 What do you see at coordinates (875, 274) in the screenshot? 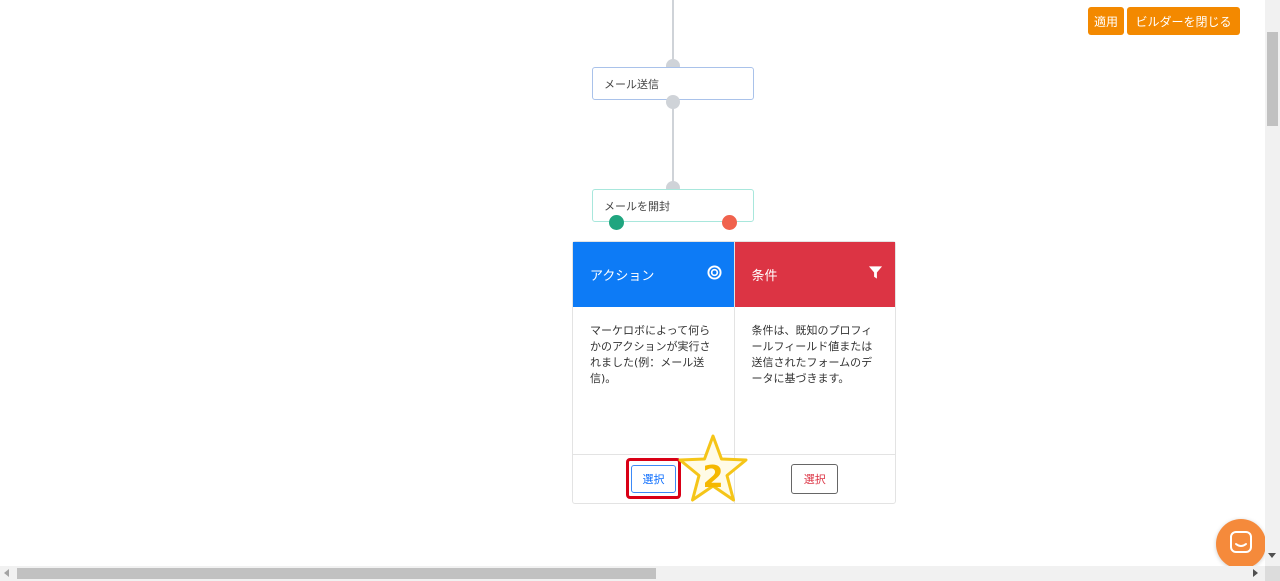
I see `filter-icon` at bounding box center [875, 274].